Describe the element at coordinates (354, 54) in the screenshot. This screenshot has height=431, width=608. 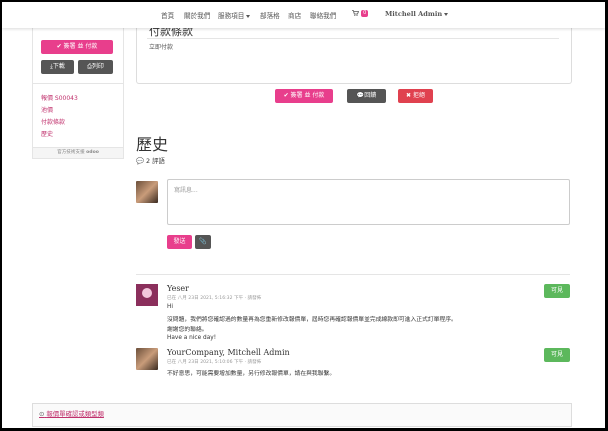
I see `payment-terms-panel: 付款條款 立即付款` at that location.